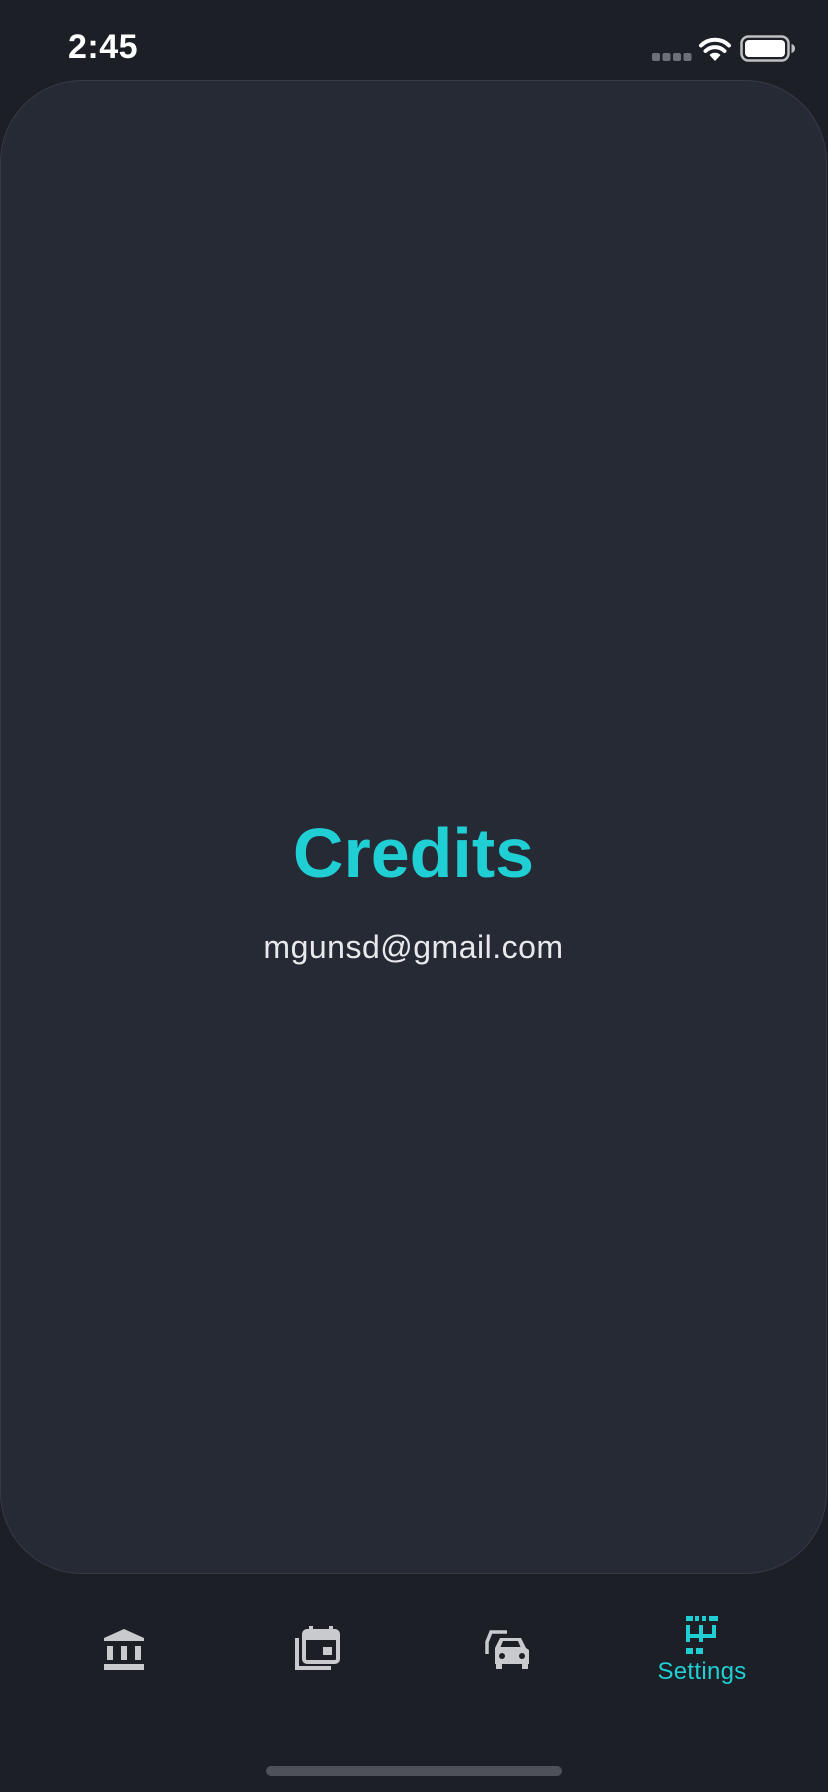 The width and height of the screenshot is (828, 1792). What do you see at coordinates (672, 57) in the screenshot?
I see `cellular-signal-icon` at bounding box center [672, 57].